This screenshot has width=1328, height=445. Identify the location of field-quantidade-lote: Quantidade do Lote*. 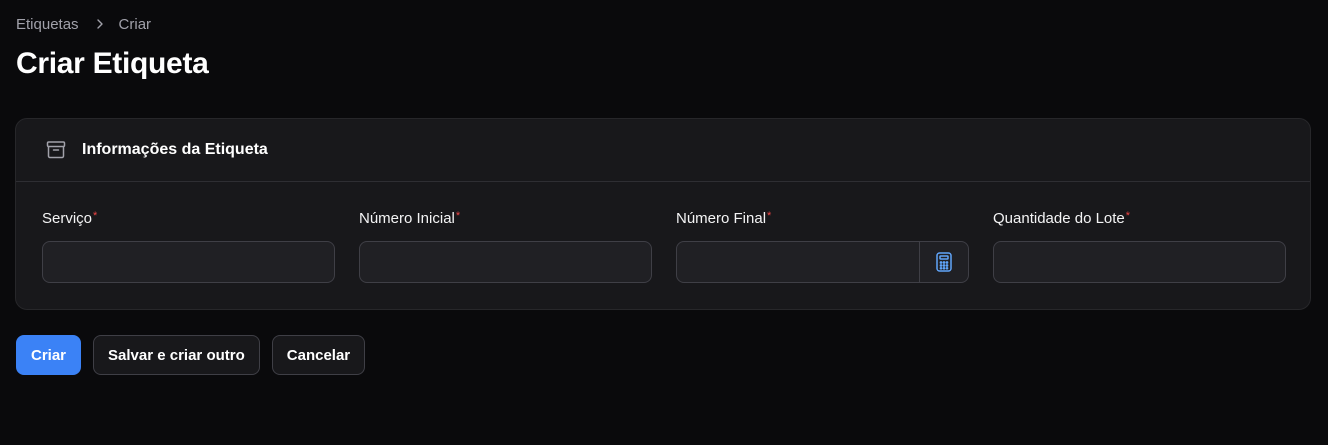
(1139, 246).